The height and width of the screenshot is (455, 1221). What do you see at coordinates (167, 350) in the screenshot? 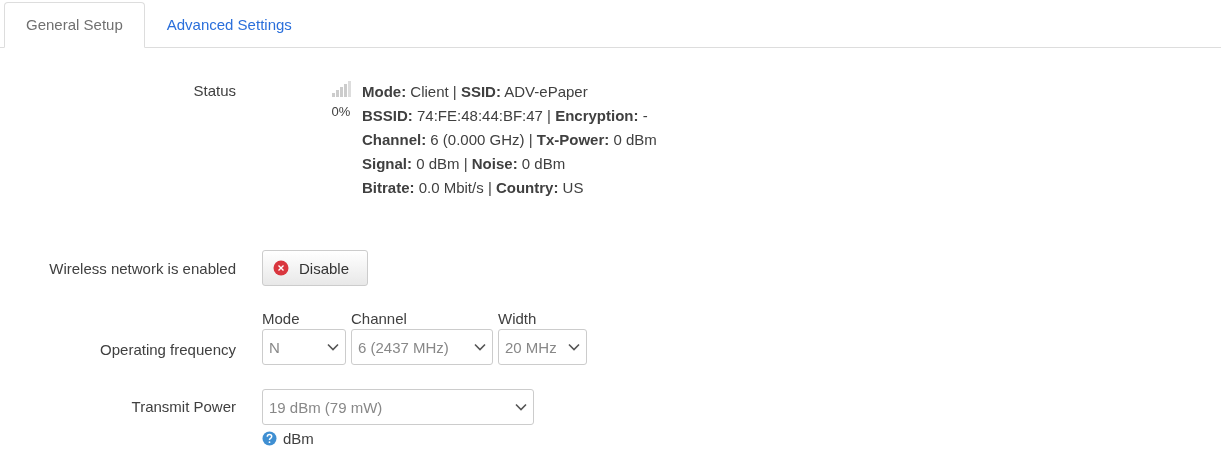
I see `field-label: Operating frequency` at bounding box center [167, 350].